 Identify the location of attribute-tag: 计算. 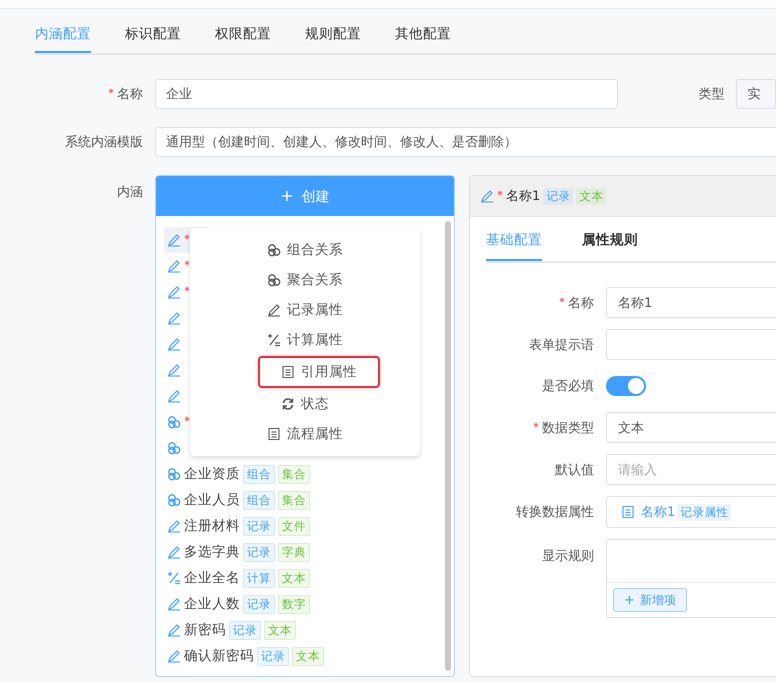
(259, 578).